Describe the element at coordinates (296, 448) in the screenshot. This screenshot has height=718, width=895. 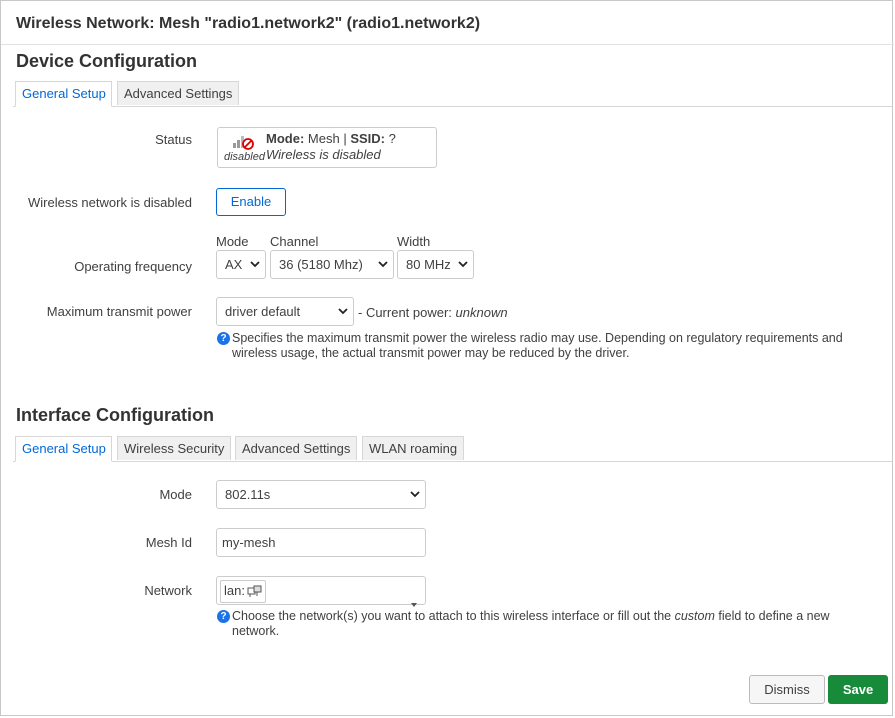
I see `tab-iface-advanced-settings: Advanced Settings` at that location.